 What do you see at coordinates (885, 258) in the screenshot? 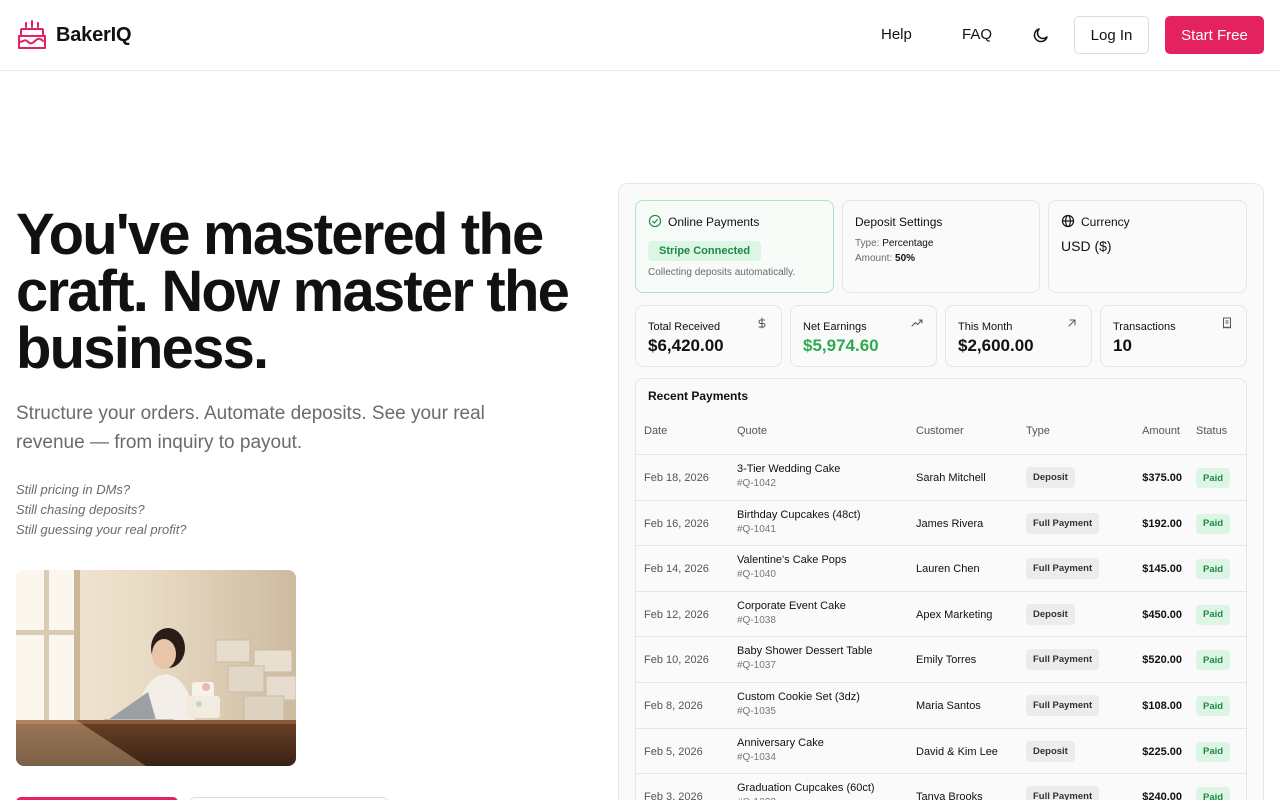
I see `deposit-amount-line: Amount: 50%` at bounding box center [885, 258].